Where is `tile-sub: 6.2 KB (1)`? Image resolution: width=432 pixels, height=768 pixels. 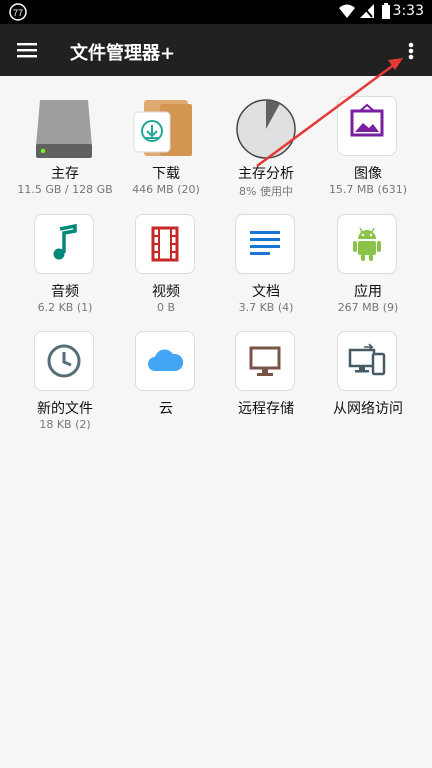
tile-sub: 6.2 KB (1) is located at coordinates (65, 307).